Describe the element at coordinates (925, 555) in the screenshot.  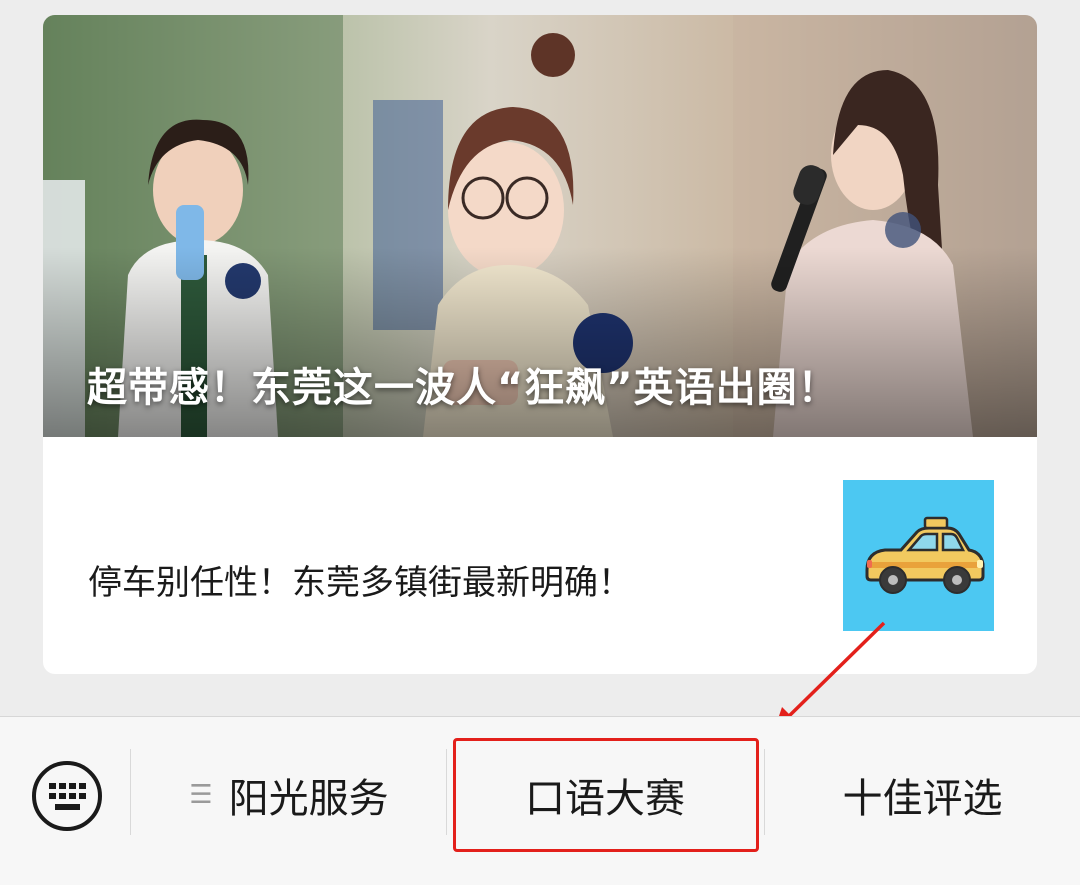
I see `taxi-car-icon` at that location.